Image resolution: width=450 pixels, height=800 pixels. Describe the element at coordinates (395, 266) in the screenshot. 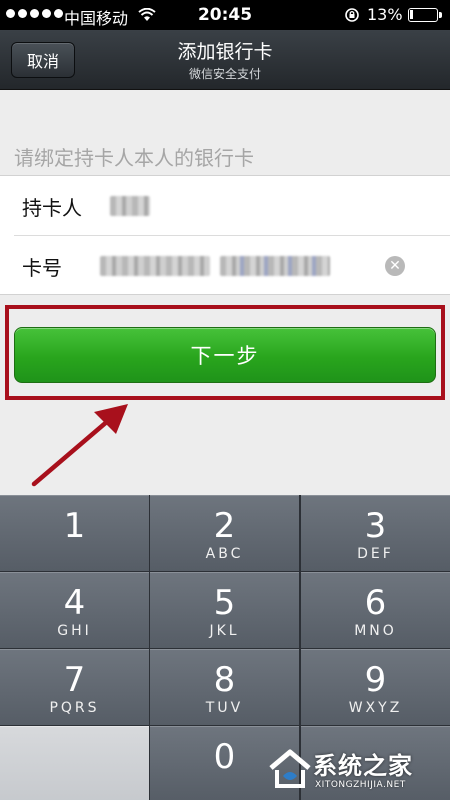

I see `clear-input-icon: ✕` at that location.